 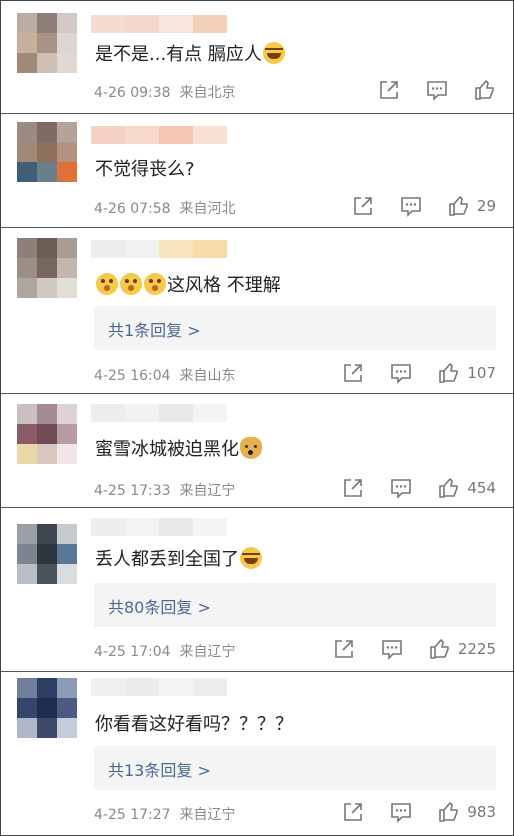 What do you see at coordinates (179, 448) in the screenshot?
I see `comment-text: 蜜雪冰城被迫黑化` at bounding box center [179, 448].